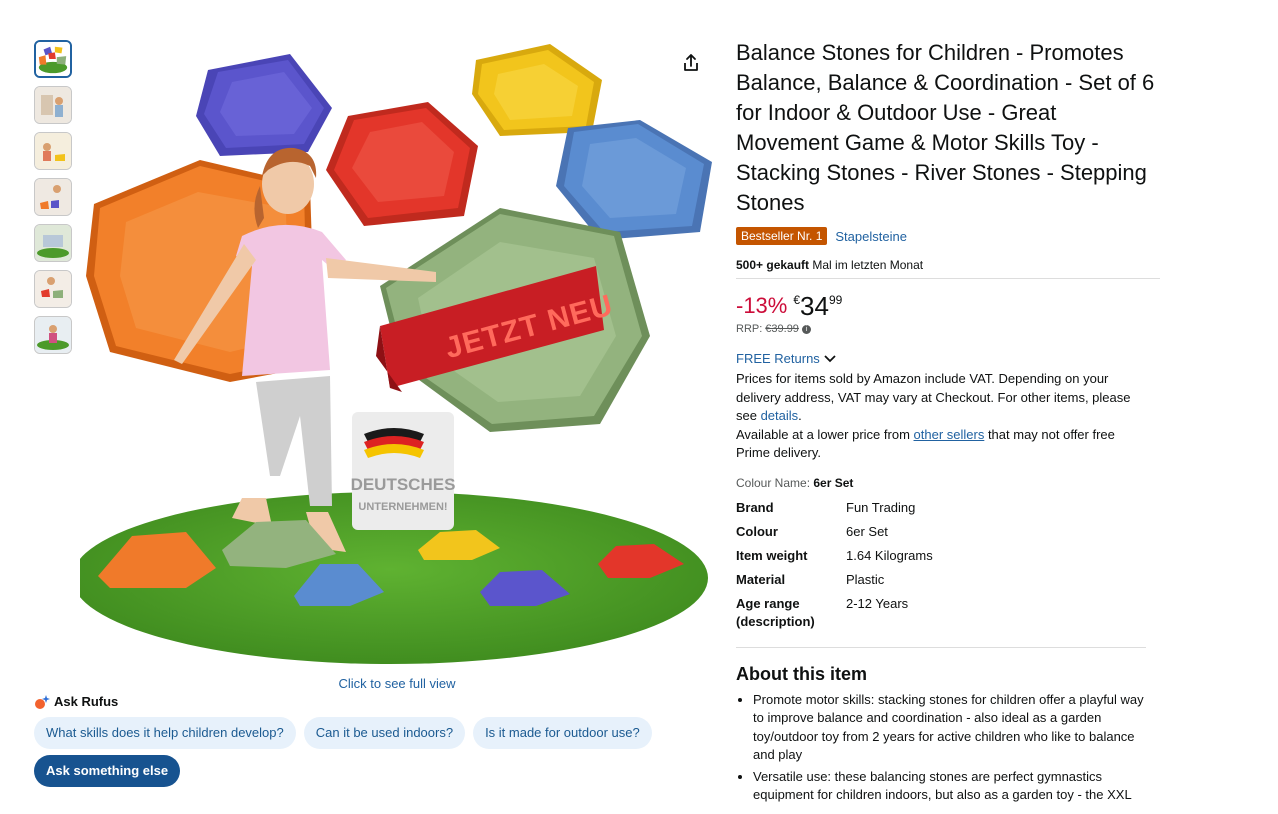  Describe the element at coordinates (634, 180) in the screenshot. I see `blue-stone` at that location.